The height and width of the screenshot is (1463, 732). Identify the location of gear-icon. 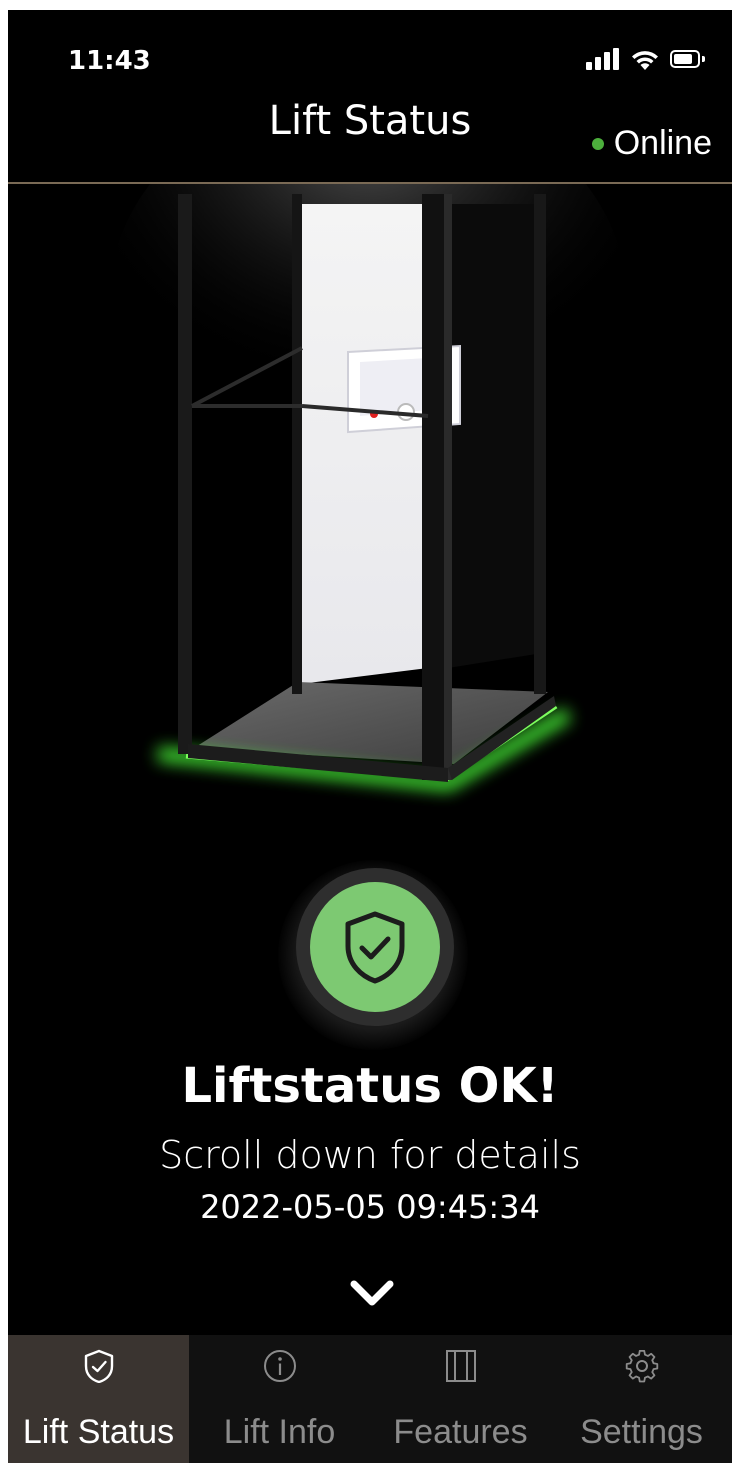
(642, 1366).